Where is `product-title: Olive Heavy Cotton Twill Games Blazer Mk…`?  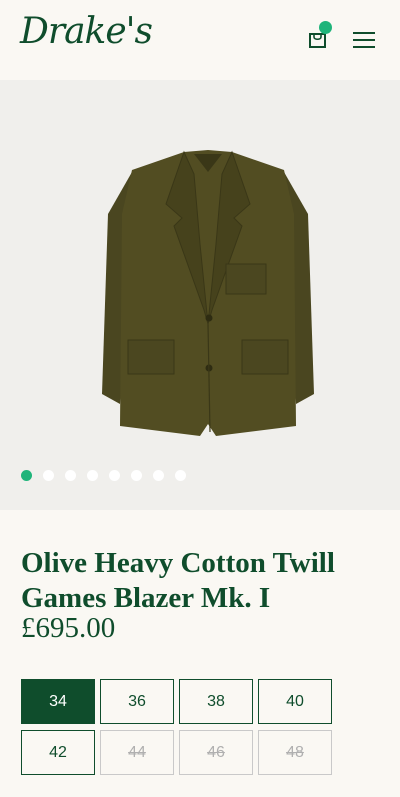
product-title: Olive Heavy Cotton Twill Games Blazer Mk… is located at coordinates (178, 580).